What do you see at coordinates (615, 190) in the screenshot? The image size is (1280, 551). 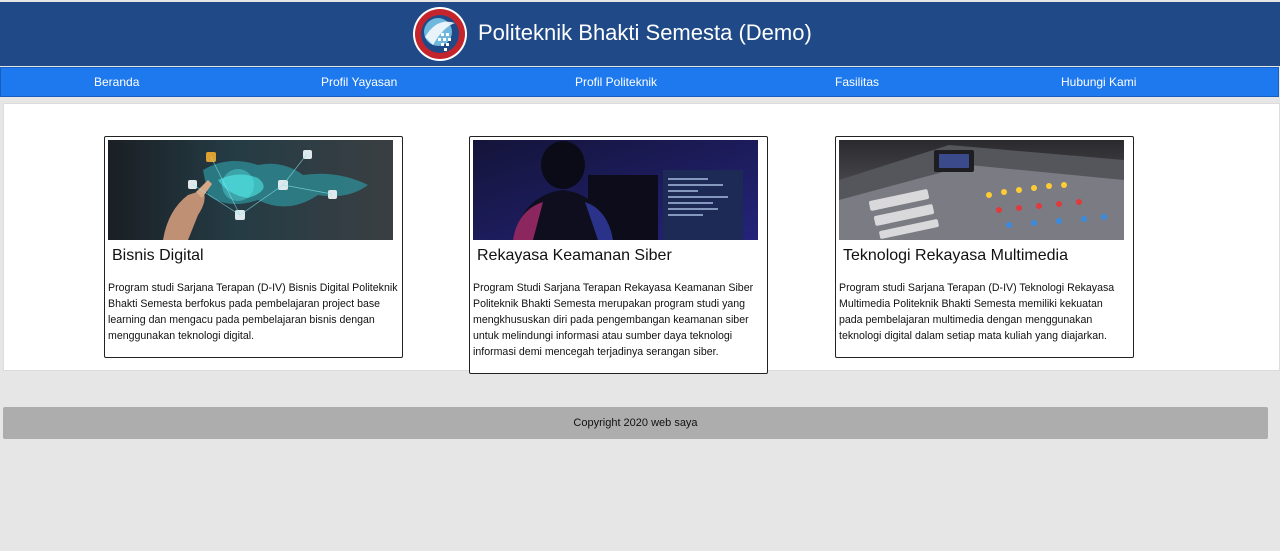 I see `cyber-security-monitor-image` at bounding box center [615, 190].